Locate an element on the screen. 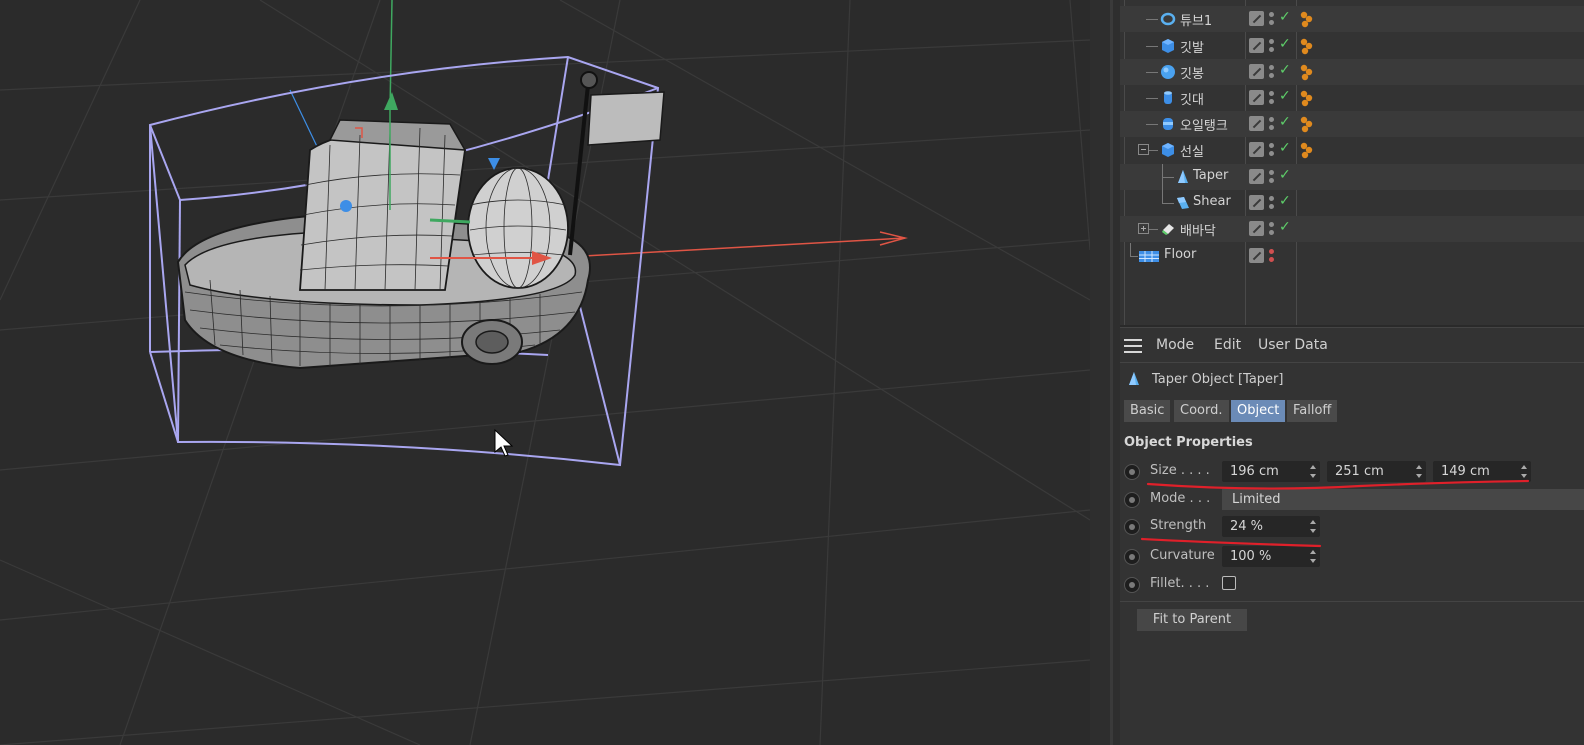 The height and width of the screenshot is (745, 1584). object-row-flagpole: 깃대 ✓ is located at coordinates (1352, 98).